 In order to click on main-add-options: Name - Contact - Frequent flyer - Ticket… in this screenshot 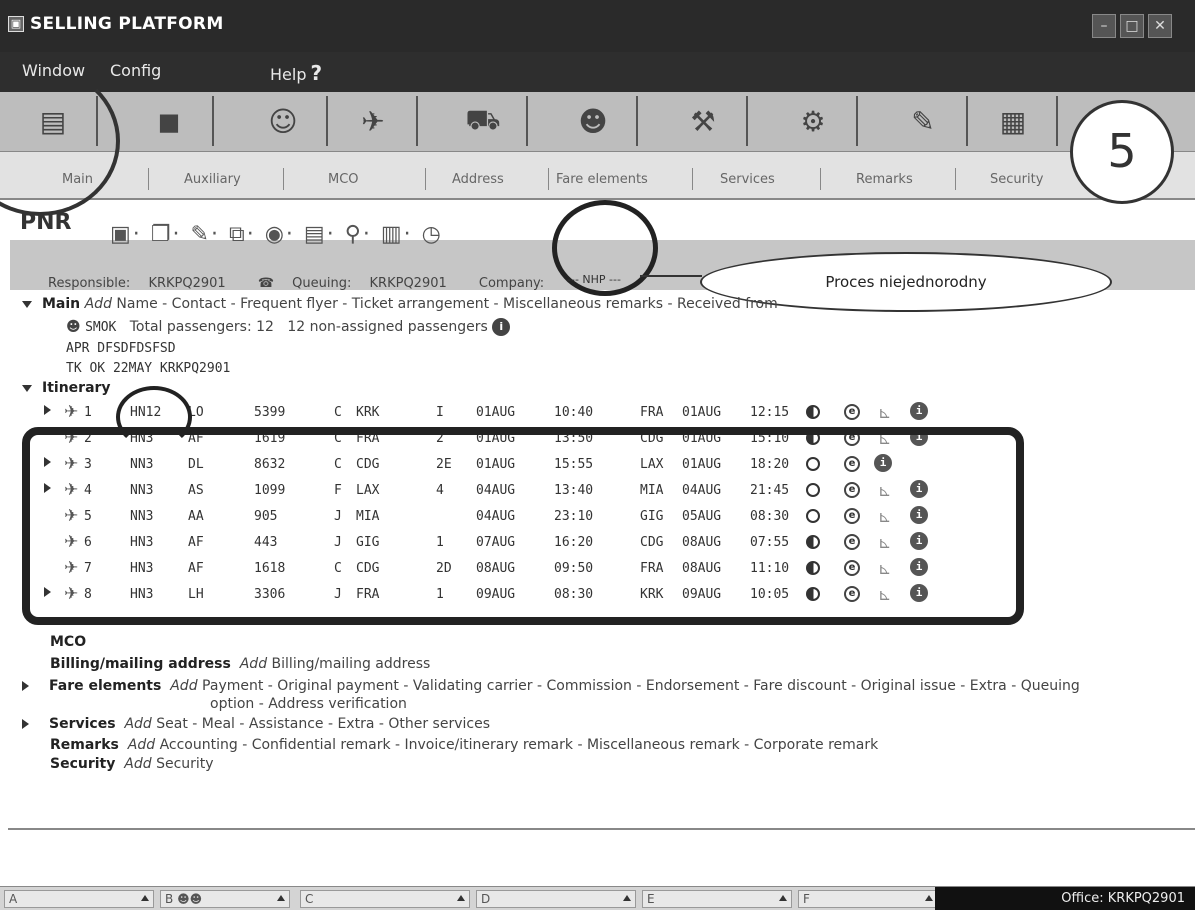, I will do `click(446, 304)`.